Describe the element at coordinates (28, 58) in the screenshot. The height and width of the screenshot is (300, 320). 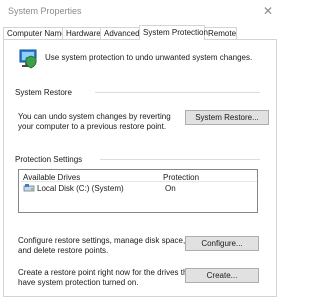
I see `computer-shield-icon` at that location.